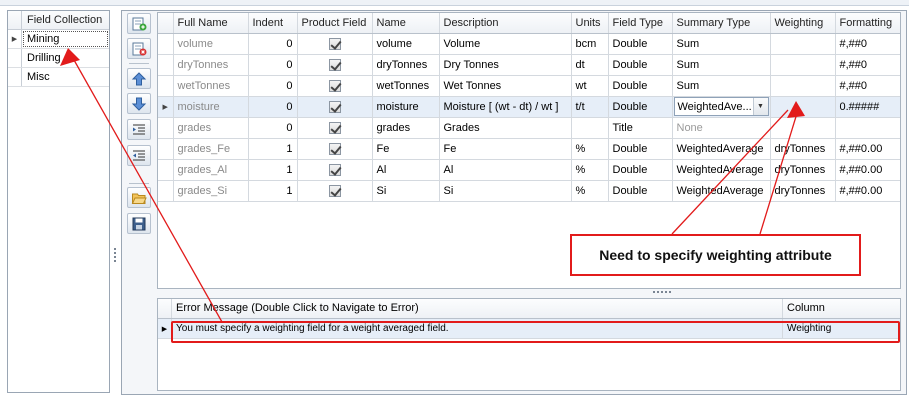  I want to click on column-header-description: Description, so click(505, 23).